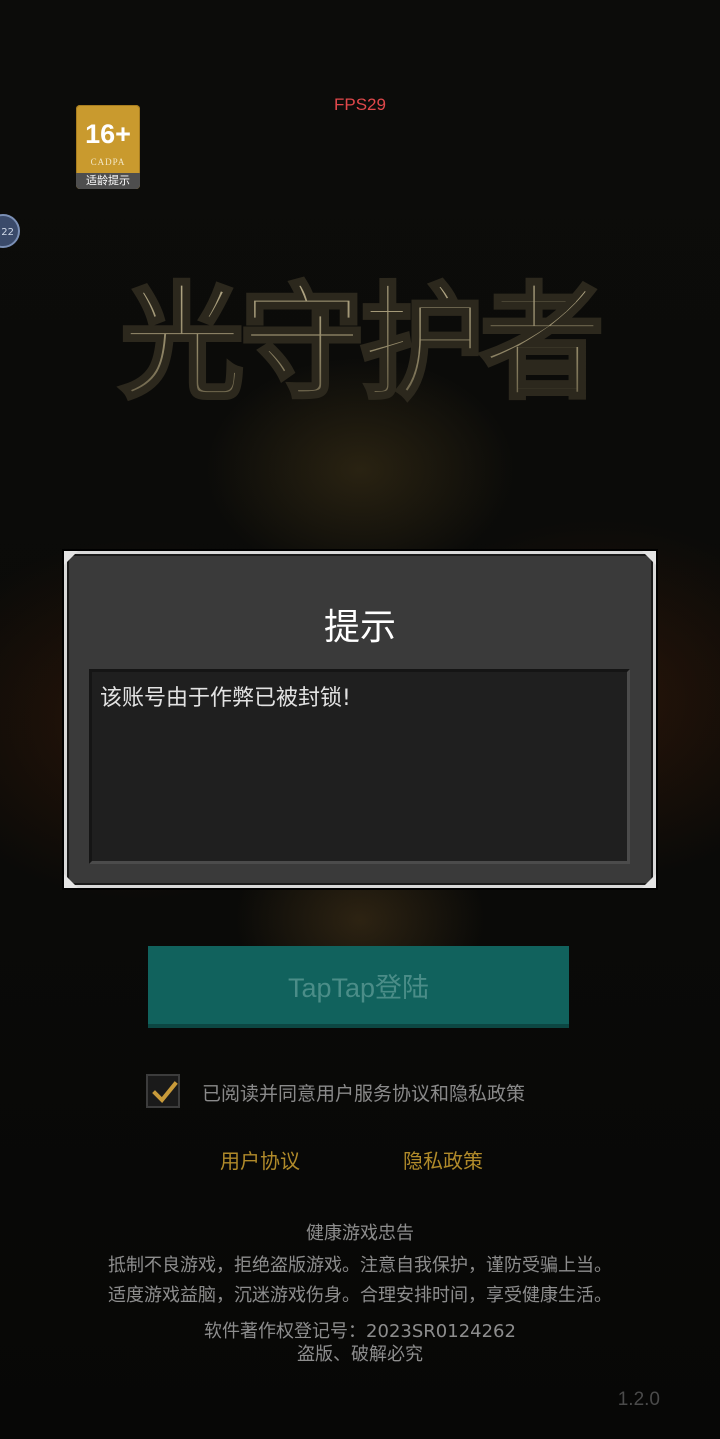  What do you see at coordinates (358, 987) in the screenshot?
I see `taptap-login-button: TapTap登陆` at bounding box center [358, 987].